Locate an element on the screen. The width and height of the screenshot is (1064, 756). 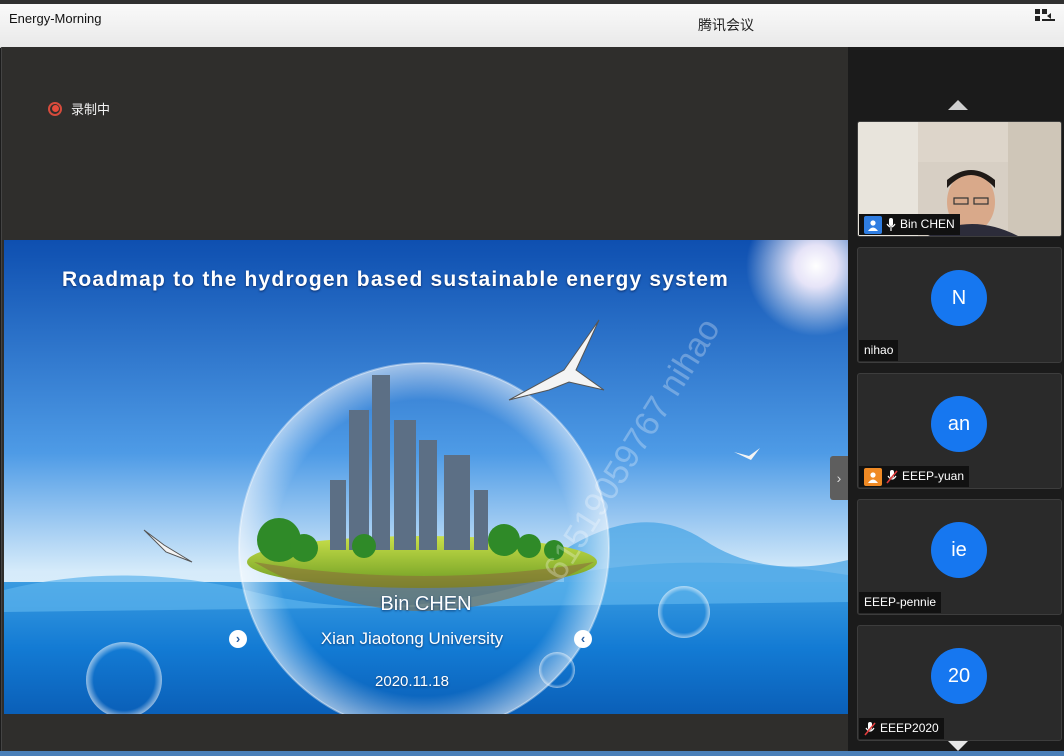
title-bar: Energy-Morning 腾讯会议 is located at coordinates (532, 24).